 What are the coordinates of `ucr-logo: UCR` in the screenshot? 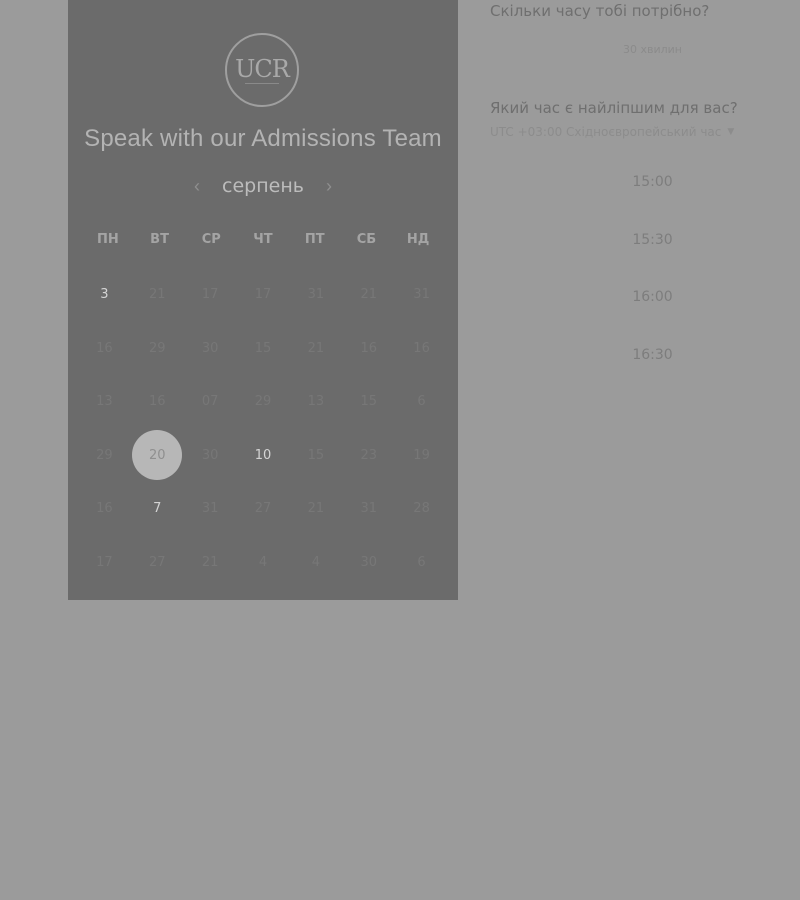 It's located at (262, 70).